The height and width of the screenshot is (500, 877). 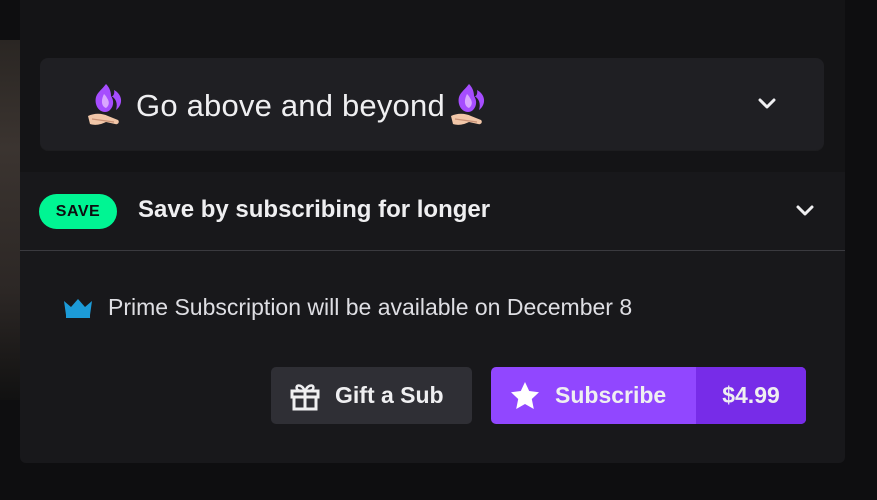 I want to click on subscribe-button: Subscribe $4.99, so click(x=648, y=395).